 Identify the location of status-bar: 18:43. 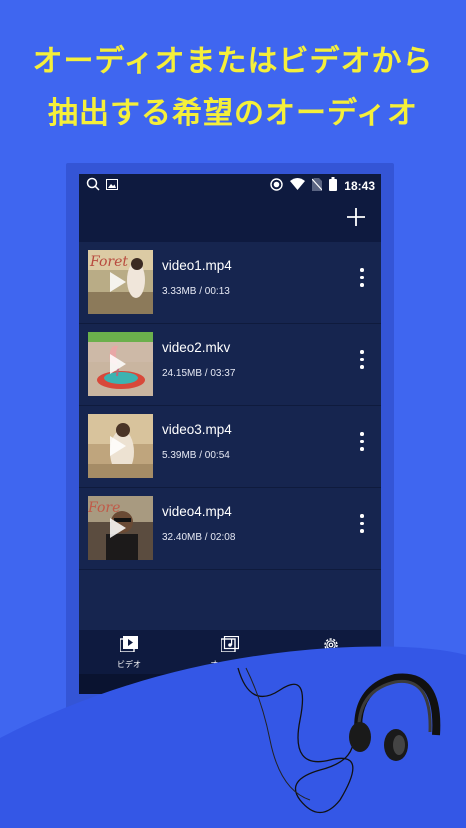
(230, 185).